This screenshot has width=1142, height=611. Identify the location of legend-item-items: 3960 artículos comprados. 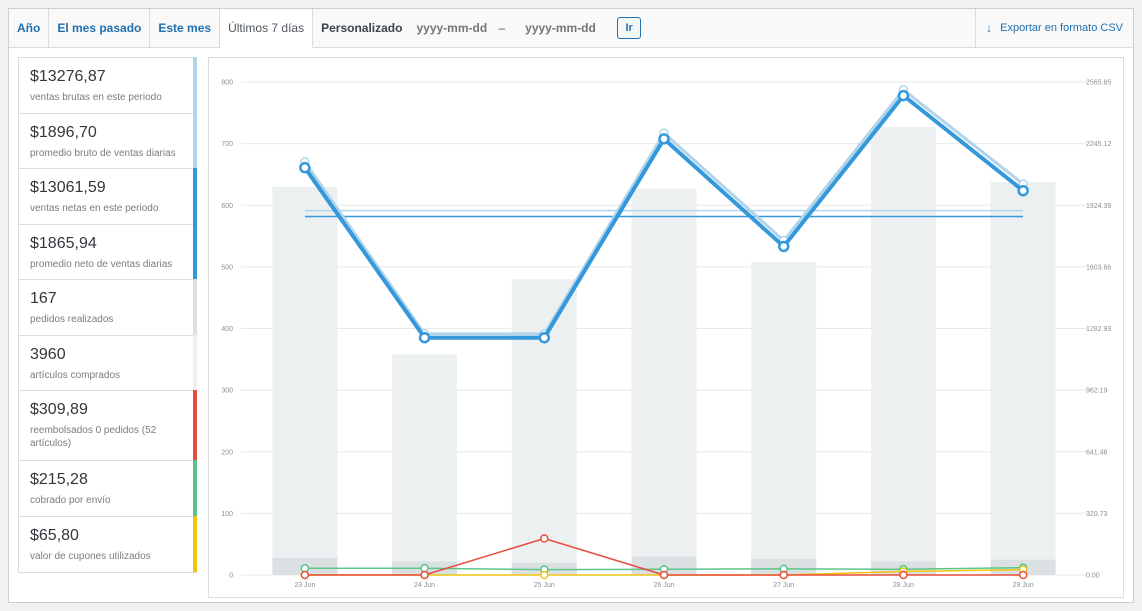
(108, 363).